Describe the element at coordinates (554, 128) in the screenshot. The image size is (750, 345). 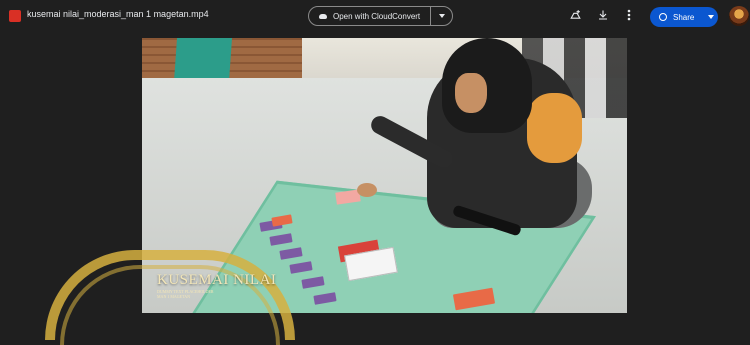
I see `video-person-shirt` at that location.